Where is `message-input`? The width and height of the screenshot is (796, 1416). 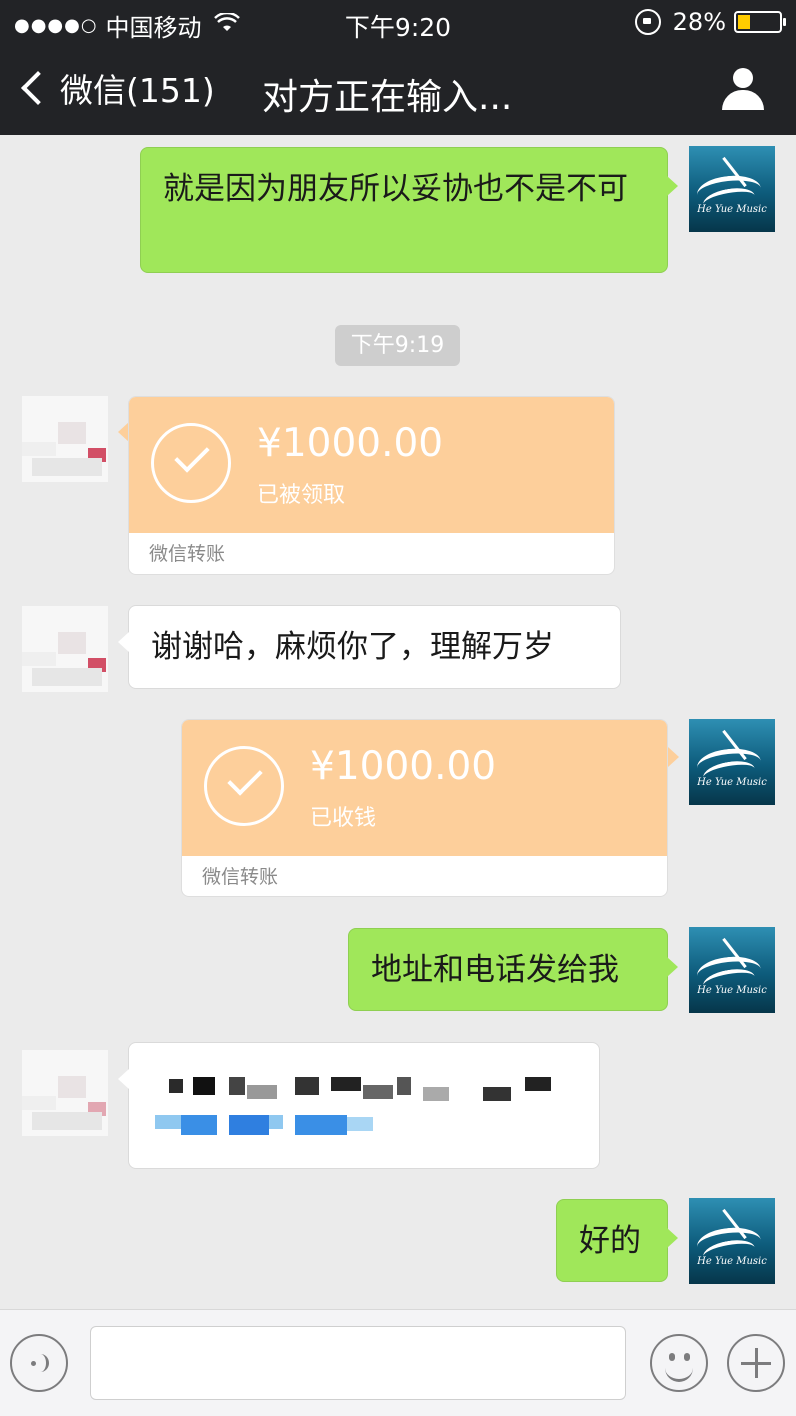 message-input is located at coordinates (358, 1363).